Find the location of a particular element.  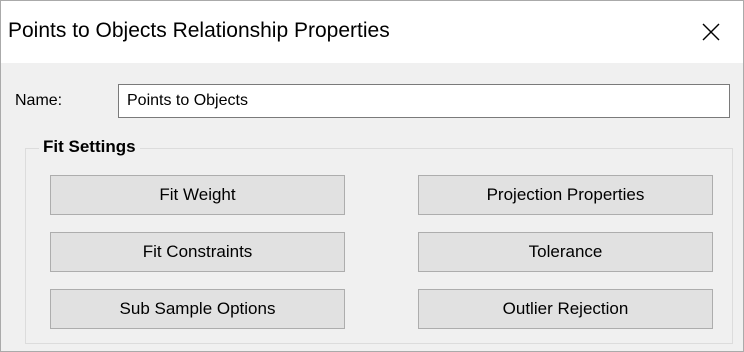

outlier-rejection-button: Outlier Rejection is located at coordinates (565, 309).